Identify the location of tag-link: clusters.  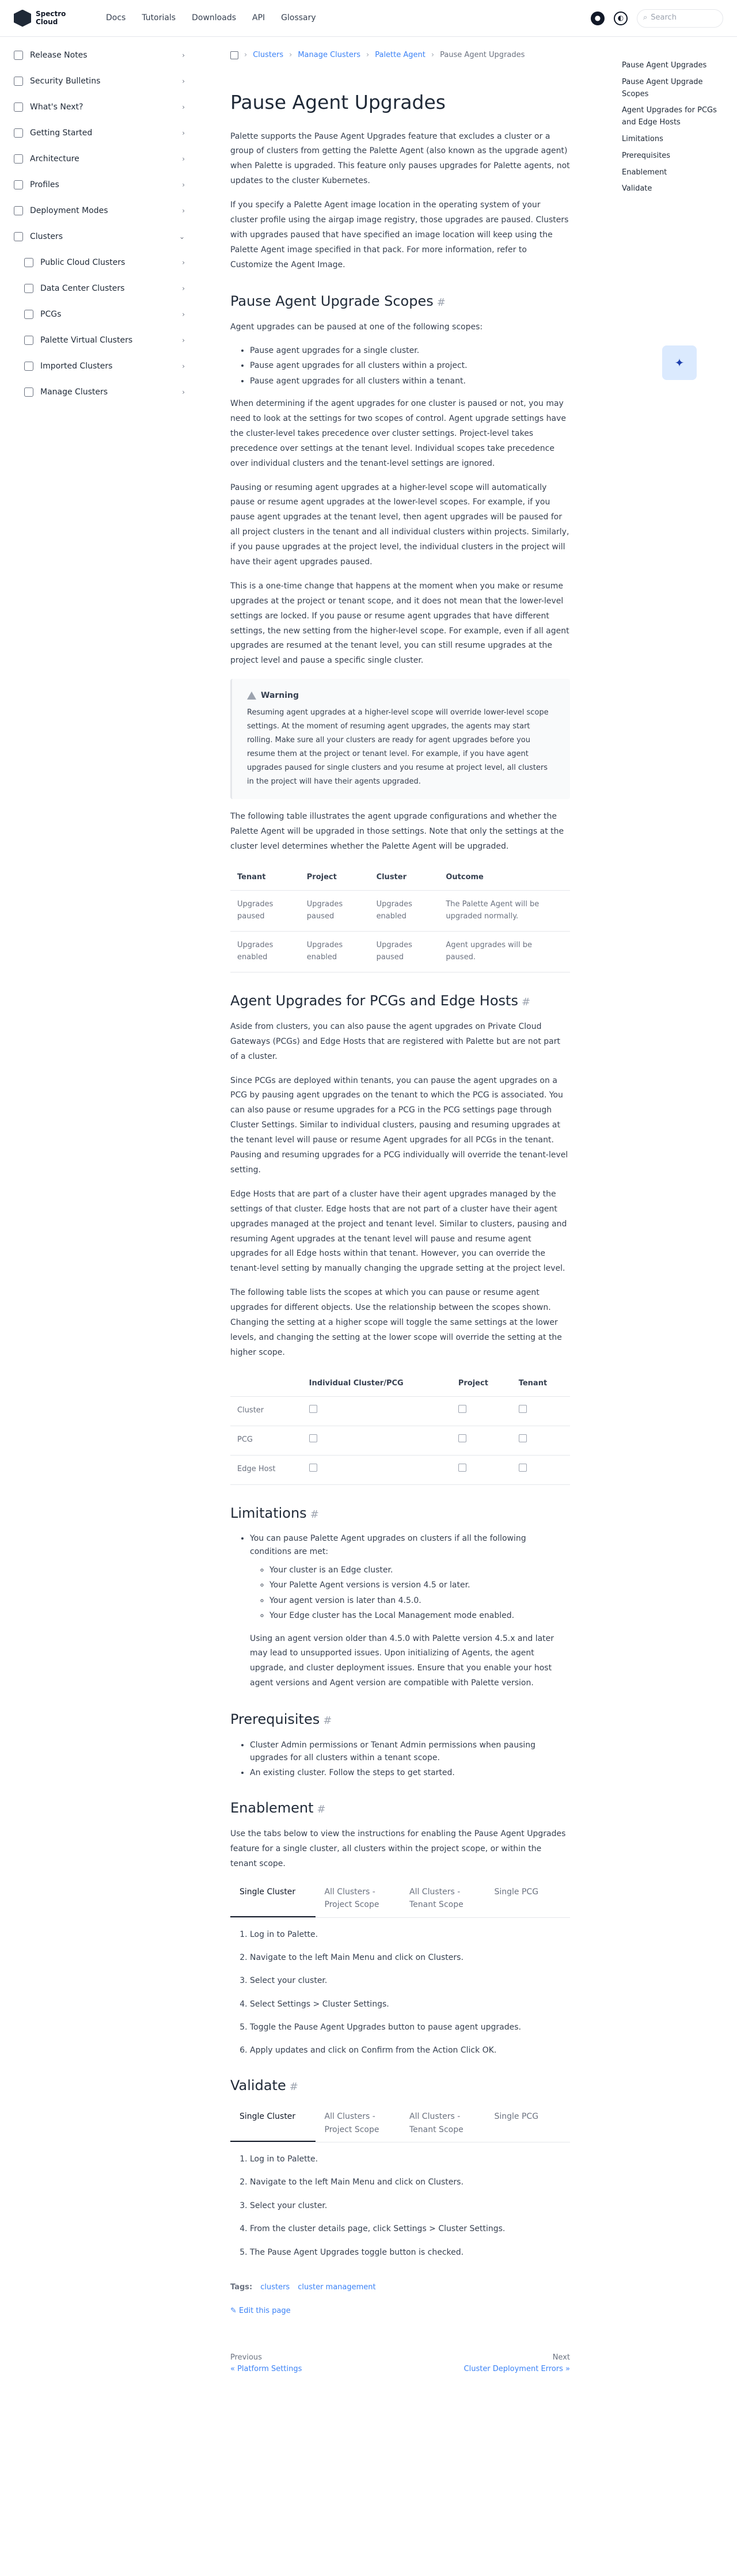
(275, 2288).